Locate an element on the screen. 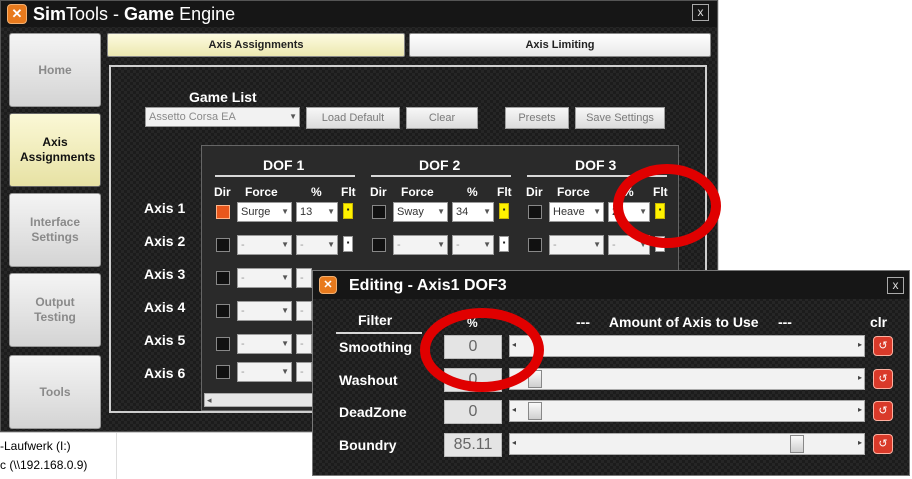 Image resolution: width=912 pixels, height=479 pixels. sidebar-item-interface-settings: Interface Settings is located at coordinates (55, 230).